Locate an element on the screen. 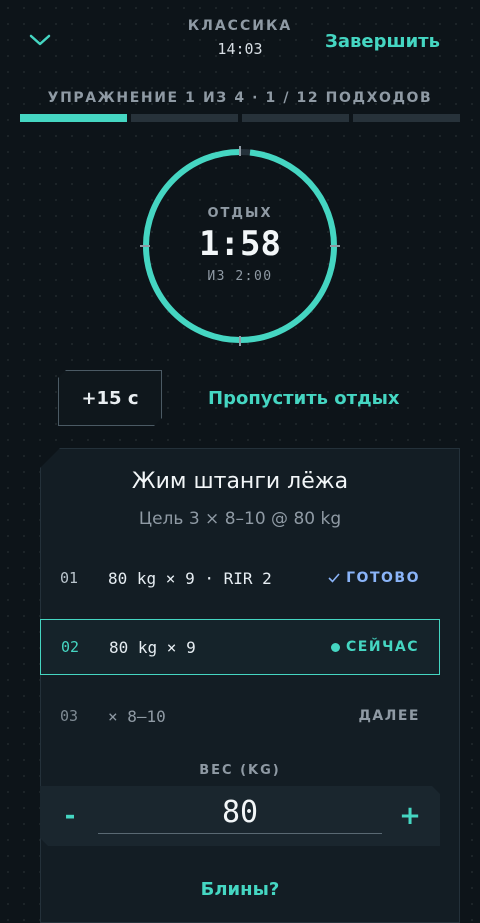 This screenshot has height=923, width=480. progress-label: УПРАЖНЕНИЕ 1 ИЗ 4 · 1 / 12 ПОДХОДОВ is located at coordinates (240, 98).